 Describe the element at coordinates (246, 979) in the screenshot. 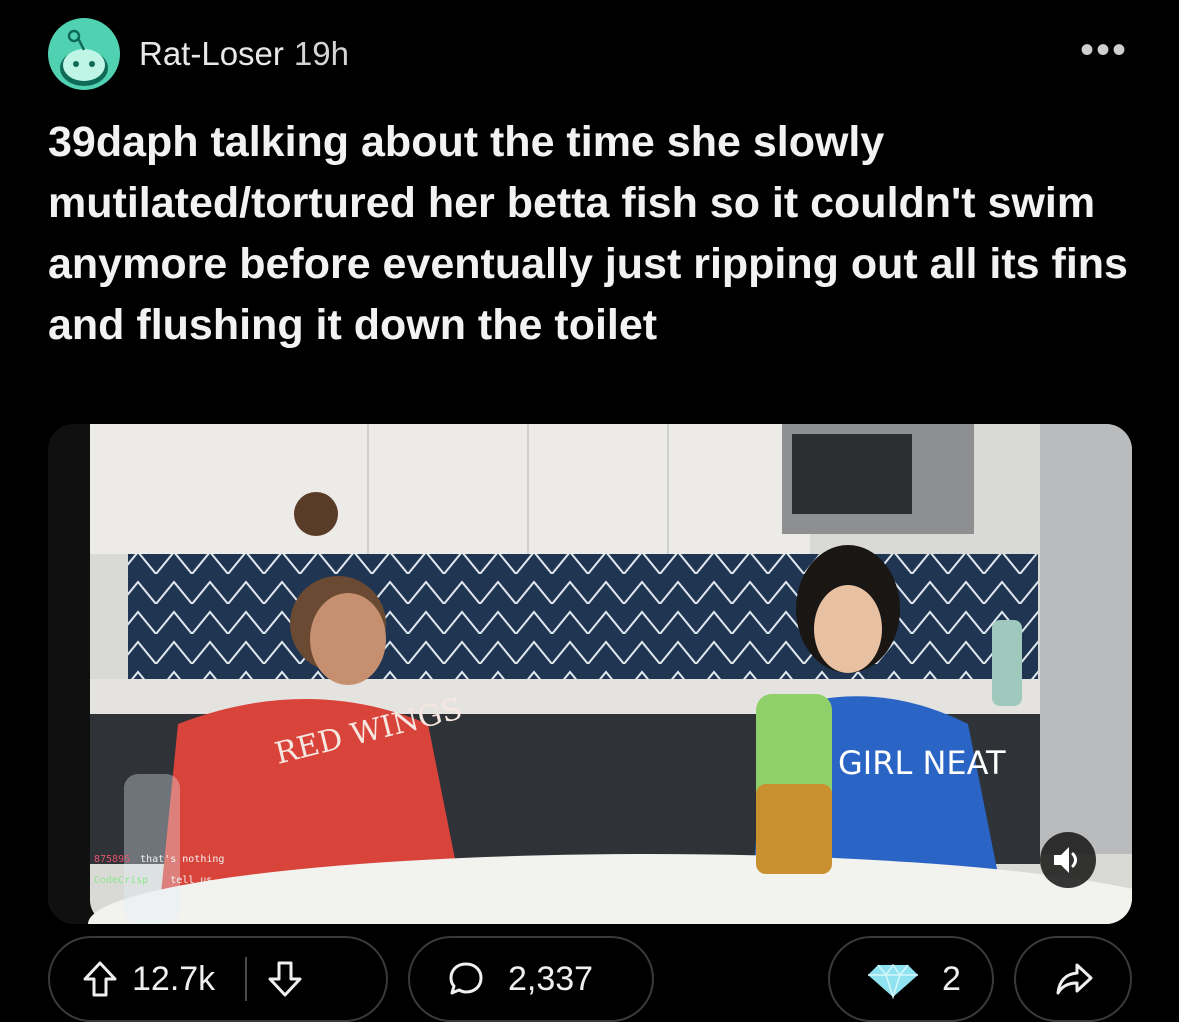

I see `vote-divider` at that location.